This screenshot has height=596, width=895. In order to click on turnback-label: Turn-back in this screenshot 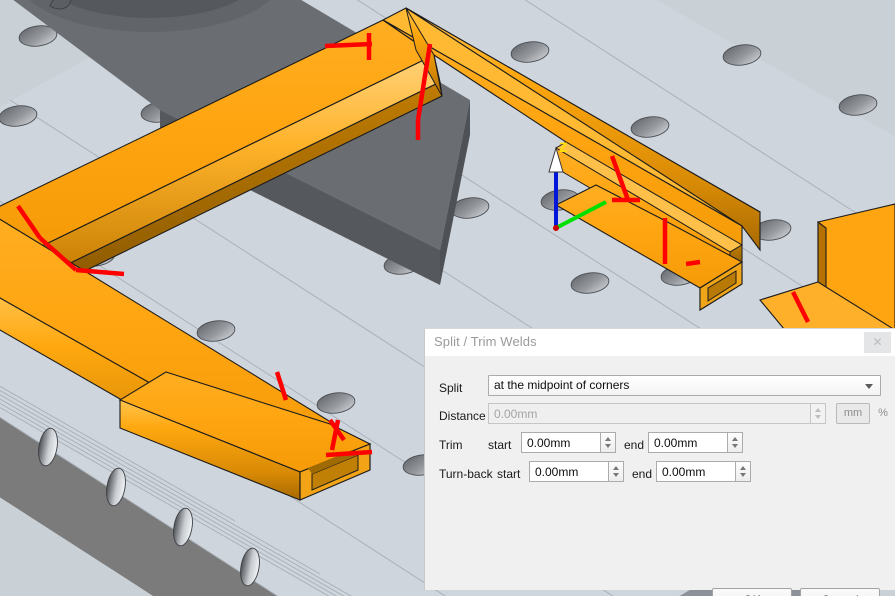, I will do `click(466, 474)`.